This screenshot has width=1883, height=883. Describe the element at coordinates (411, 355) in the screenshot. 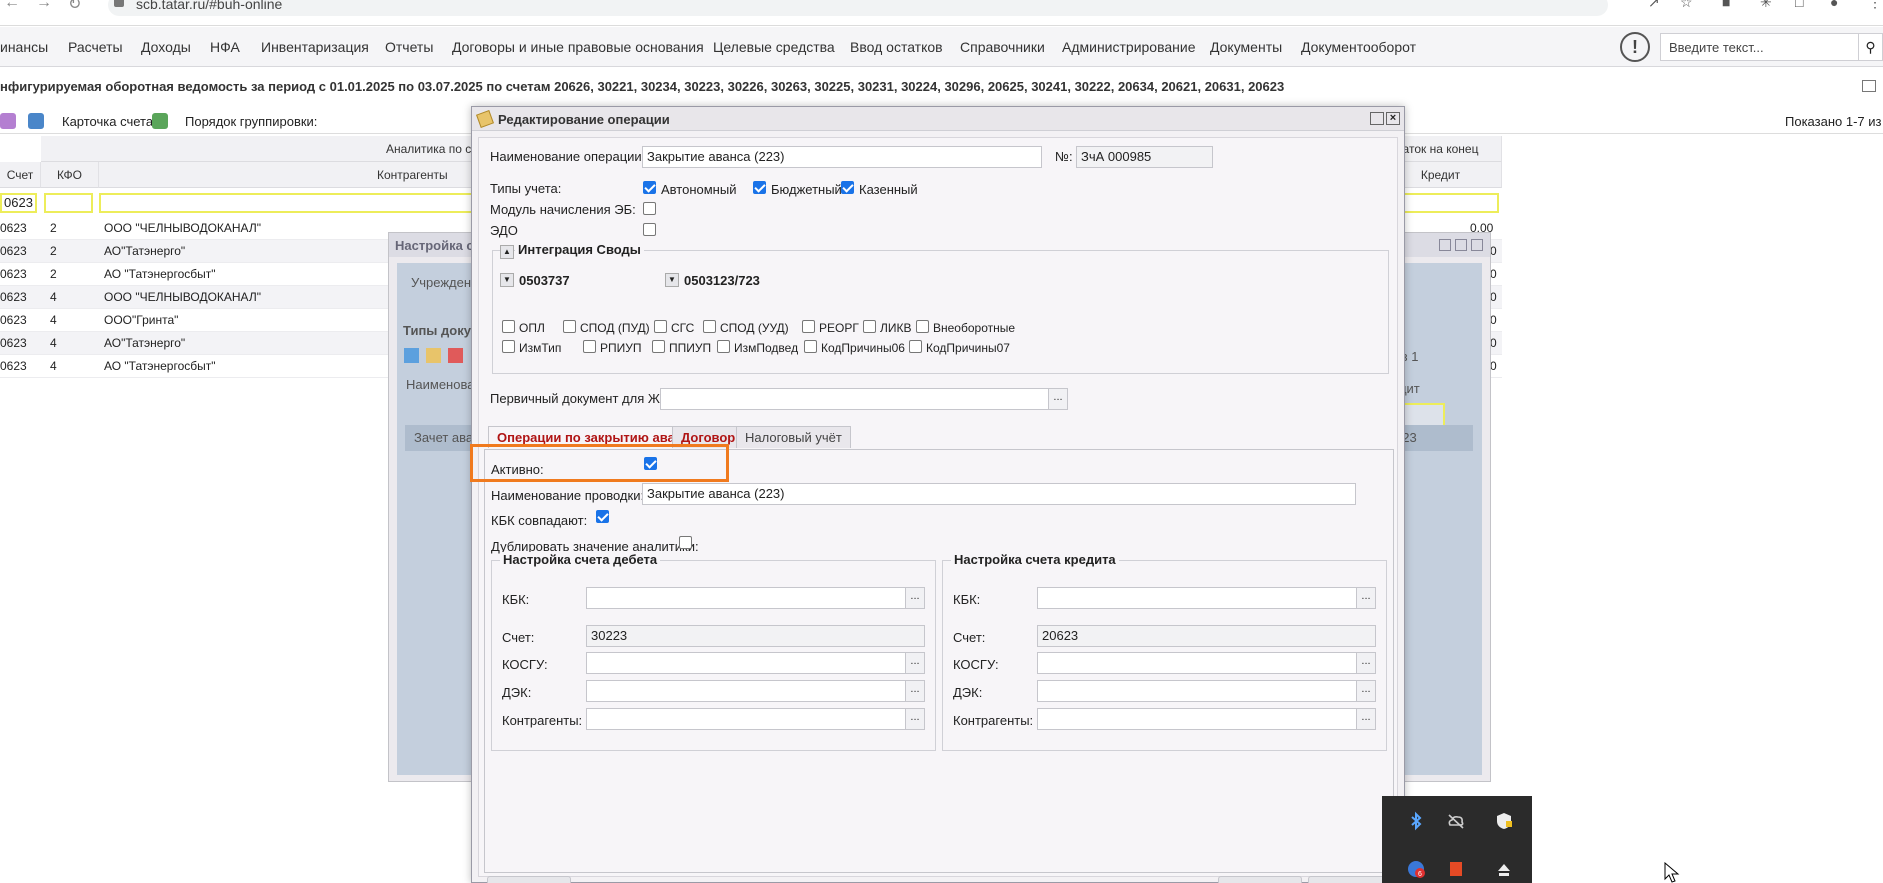

I see `down-icon` at that location.